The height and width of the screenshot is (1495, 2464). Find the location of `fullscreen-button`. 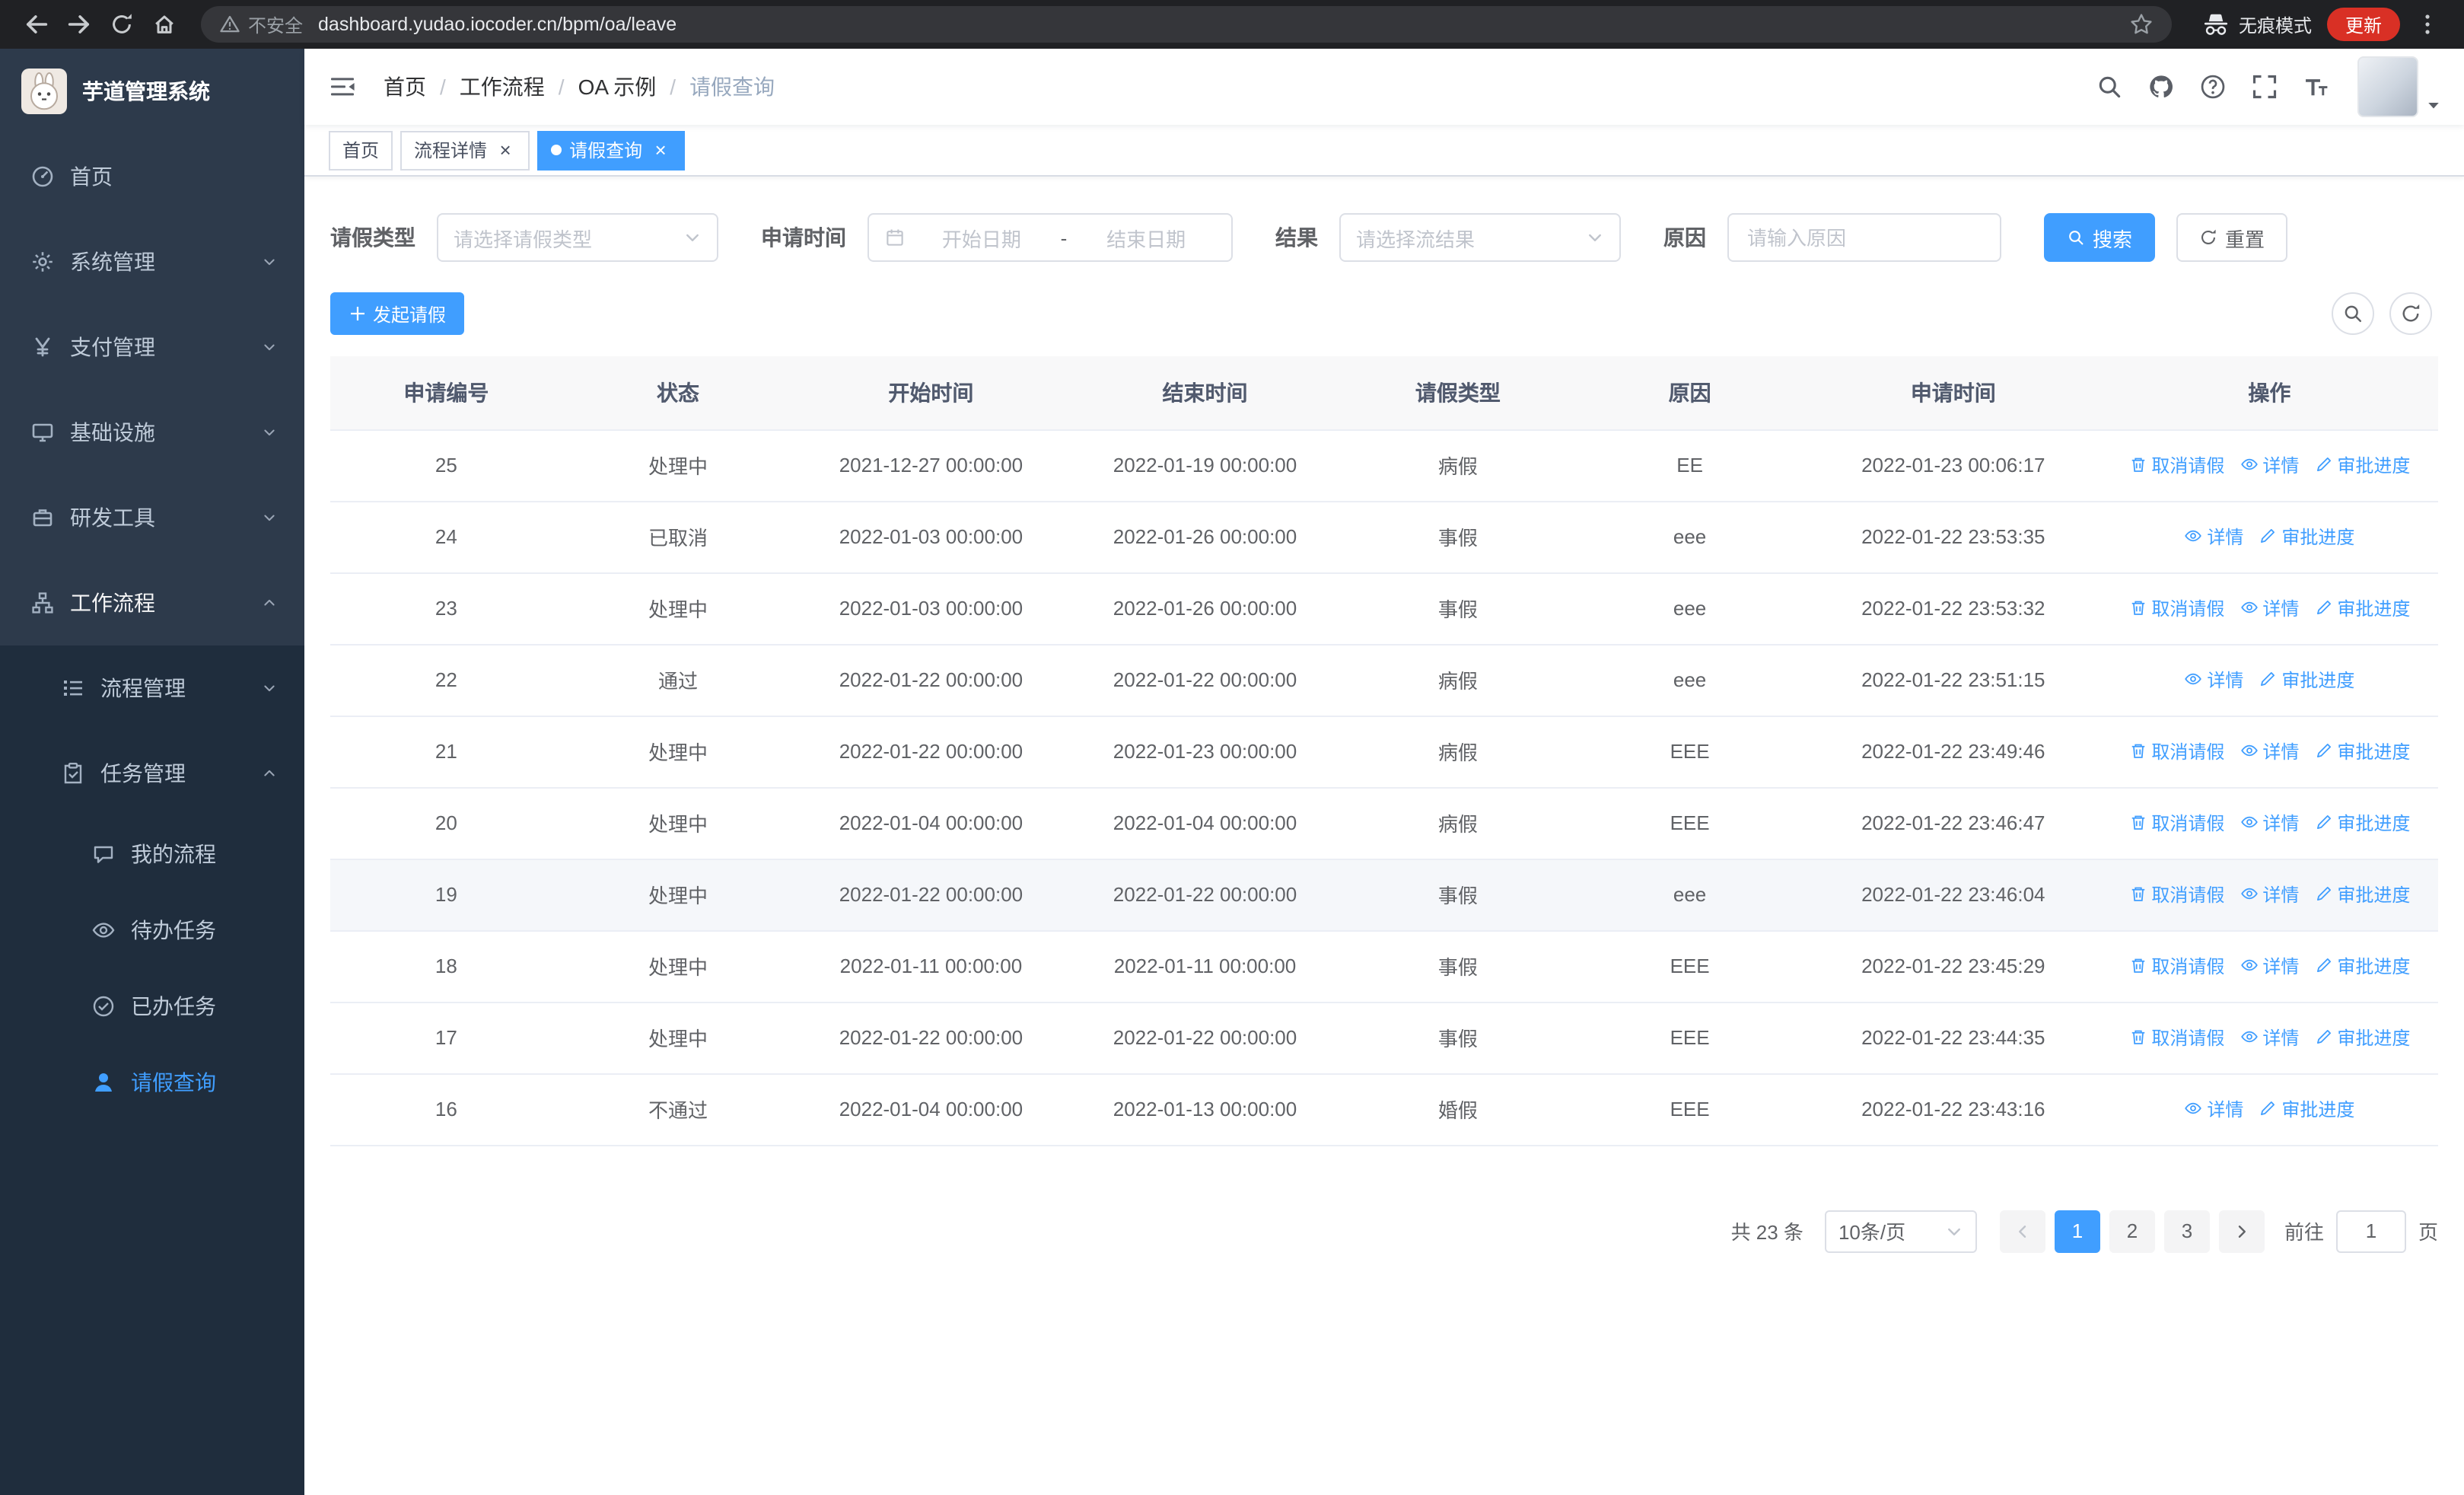

fullscreen-button is located at coordinates (2265, 87).